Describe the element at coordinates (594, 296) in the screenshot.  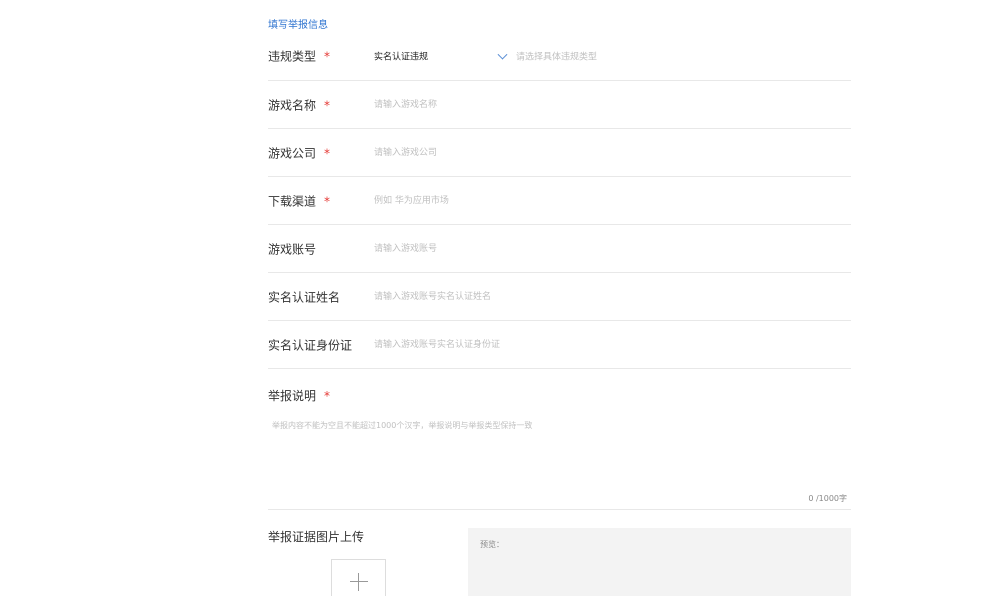
I see `realname-name-input` at that location.